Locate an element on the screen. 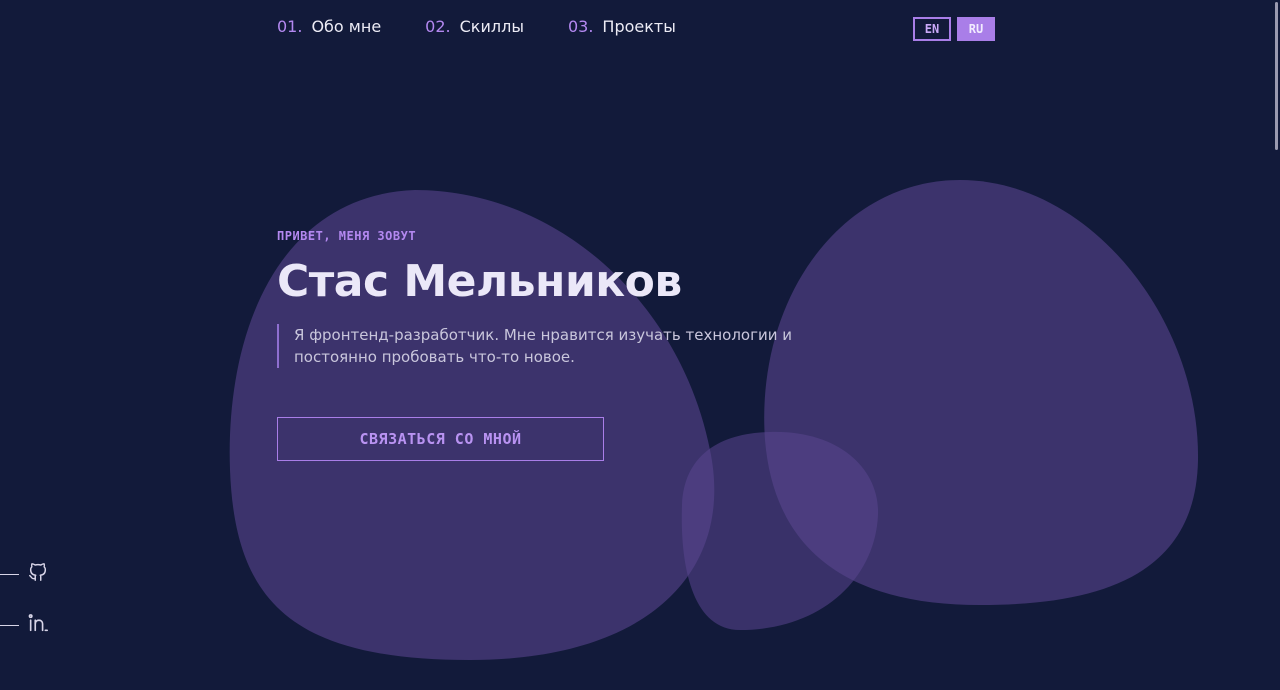 Image resolution: width=1280 pixels, height=690 pixels. nav-label: Проекты is located at coordinates (639, 26).